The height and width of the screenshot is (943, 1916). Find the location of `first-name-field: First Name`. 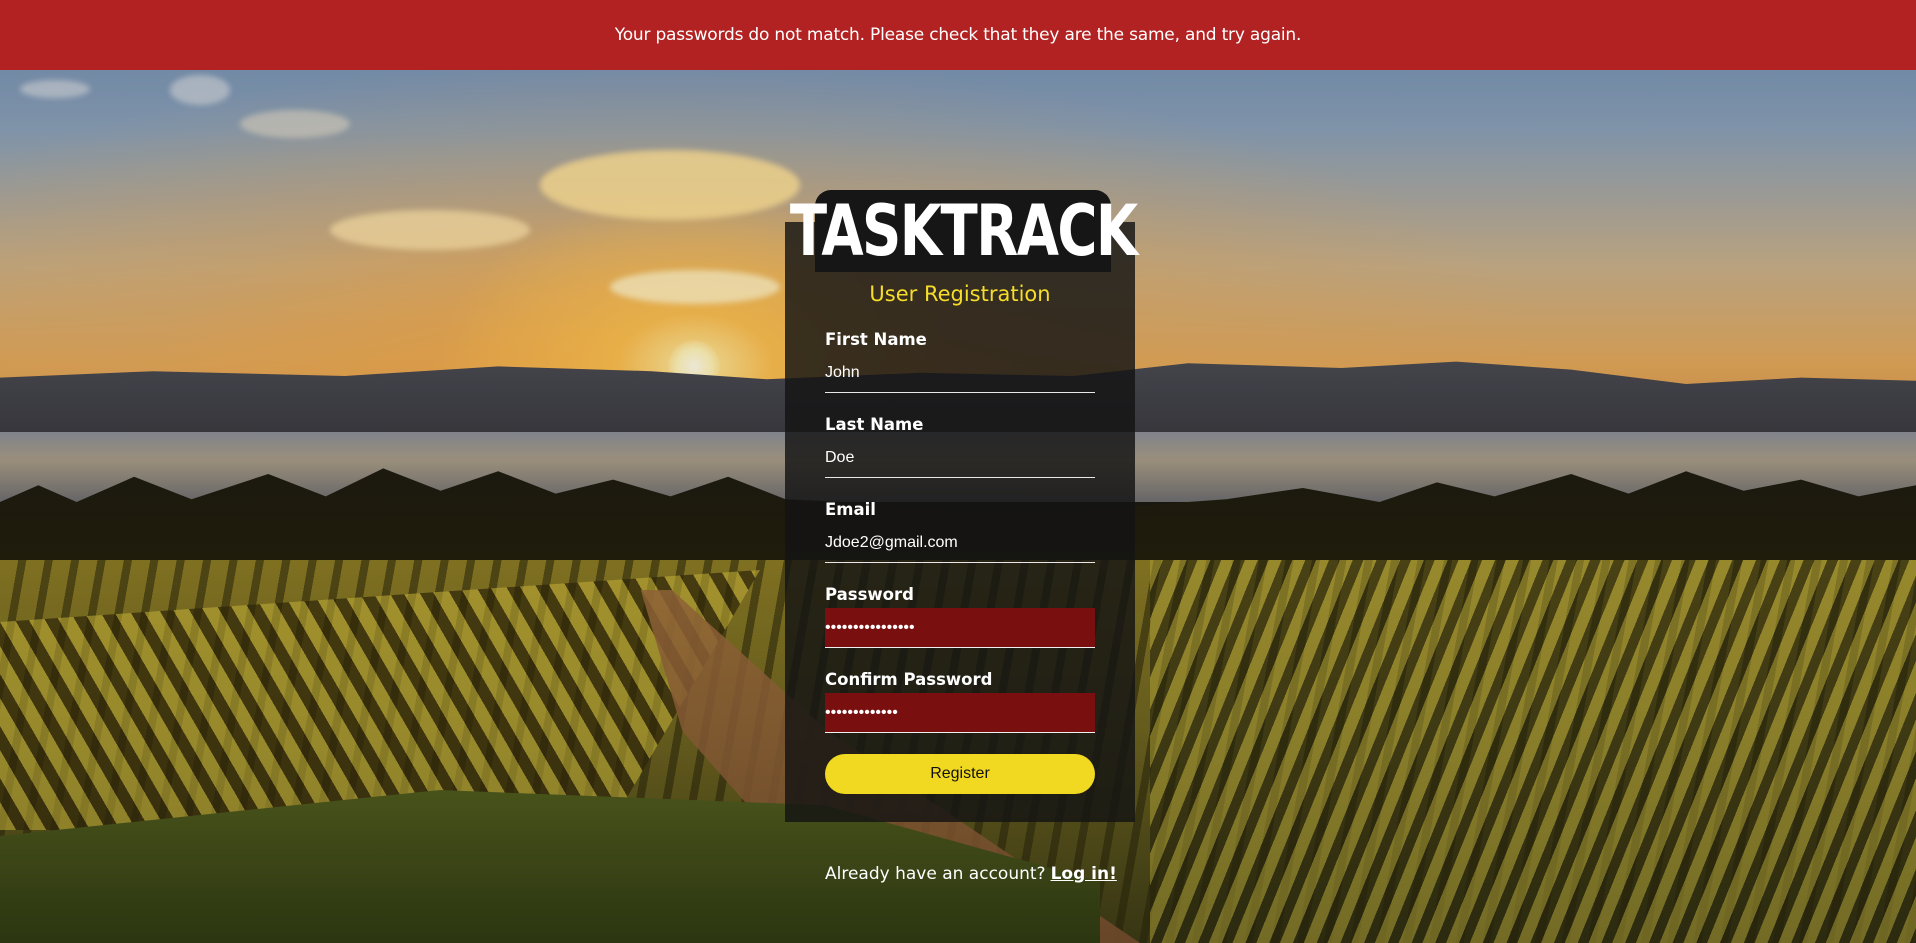

first-name-field: First Name is located at coordinates (960, 361).